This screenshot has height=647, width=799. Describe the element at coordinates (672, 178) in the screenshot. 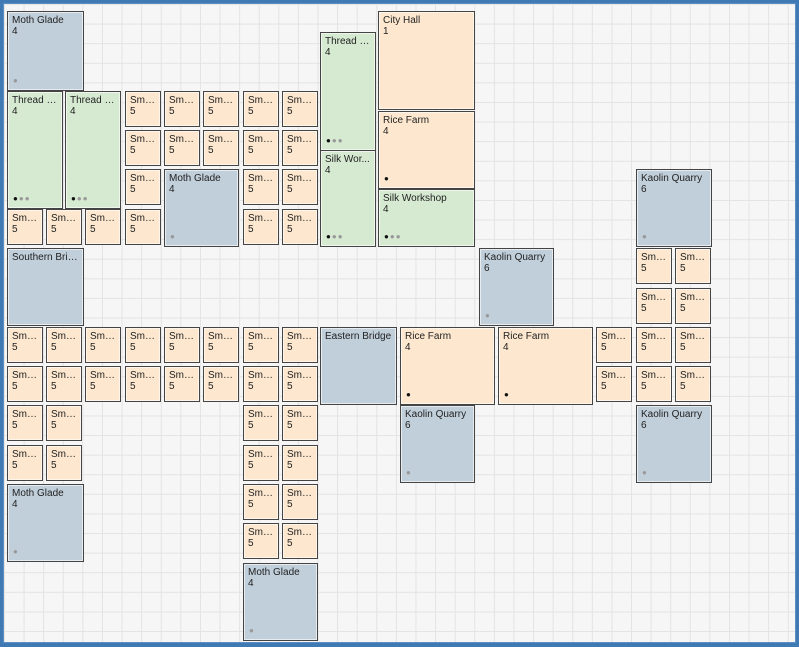

I see `tile-name: Kaolin Quarry` at that location.